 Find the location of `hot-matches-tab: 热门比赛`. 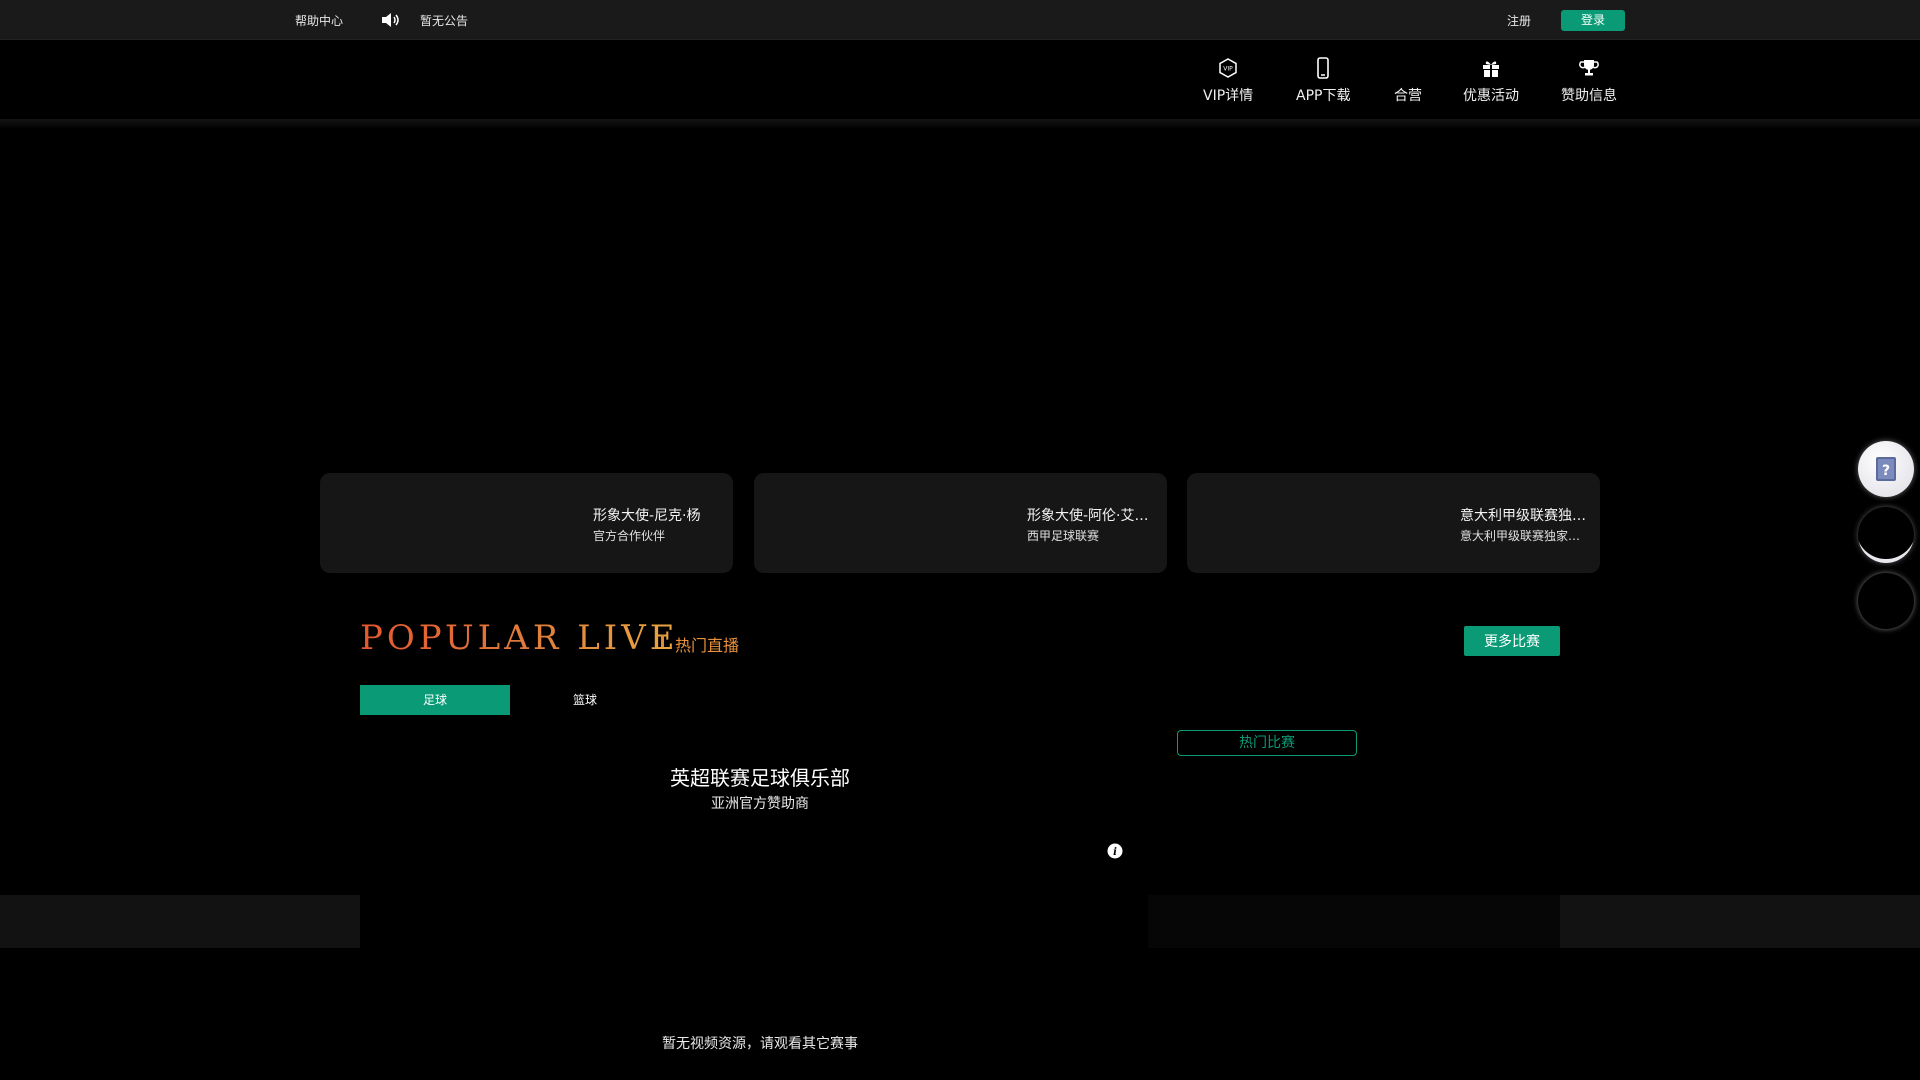

hot-matches-tab: 热门比赛 is located at coordinates (1267, 743).